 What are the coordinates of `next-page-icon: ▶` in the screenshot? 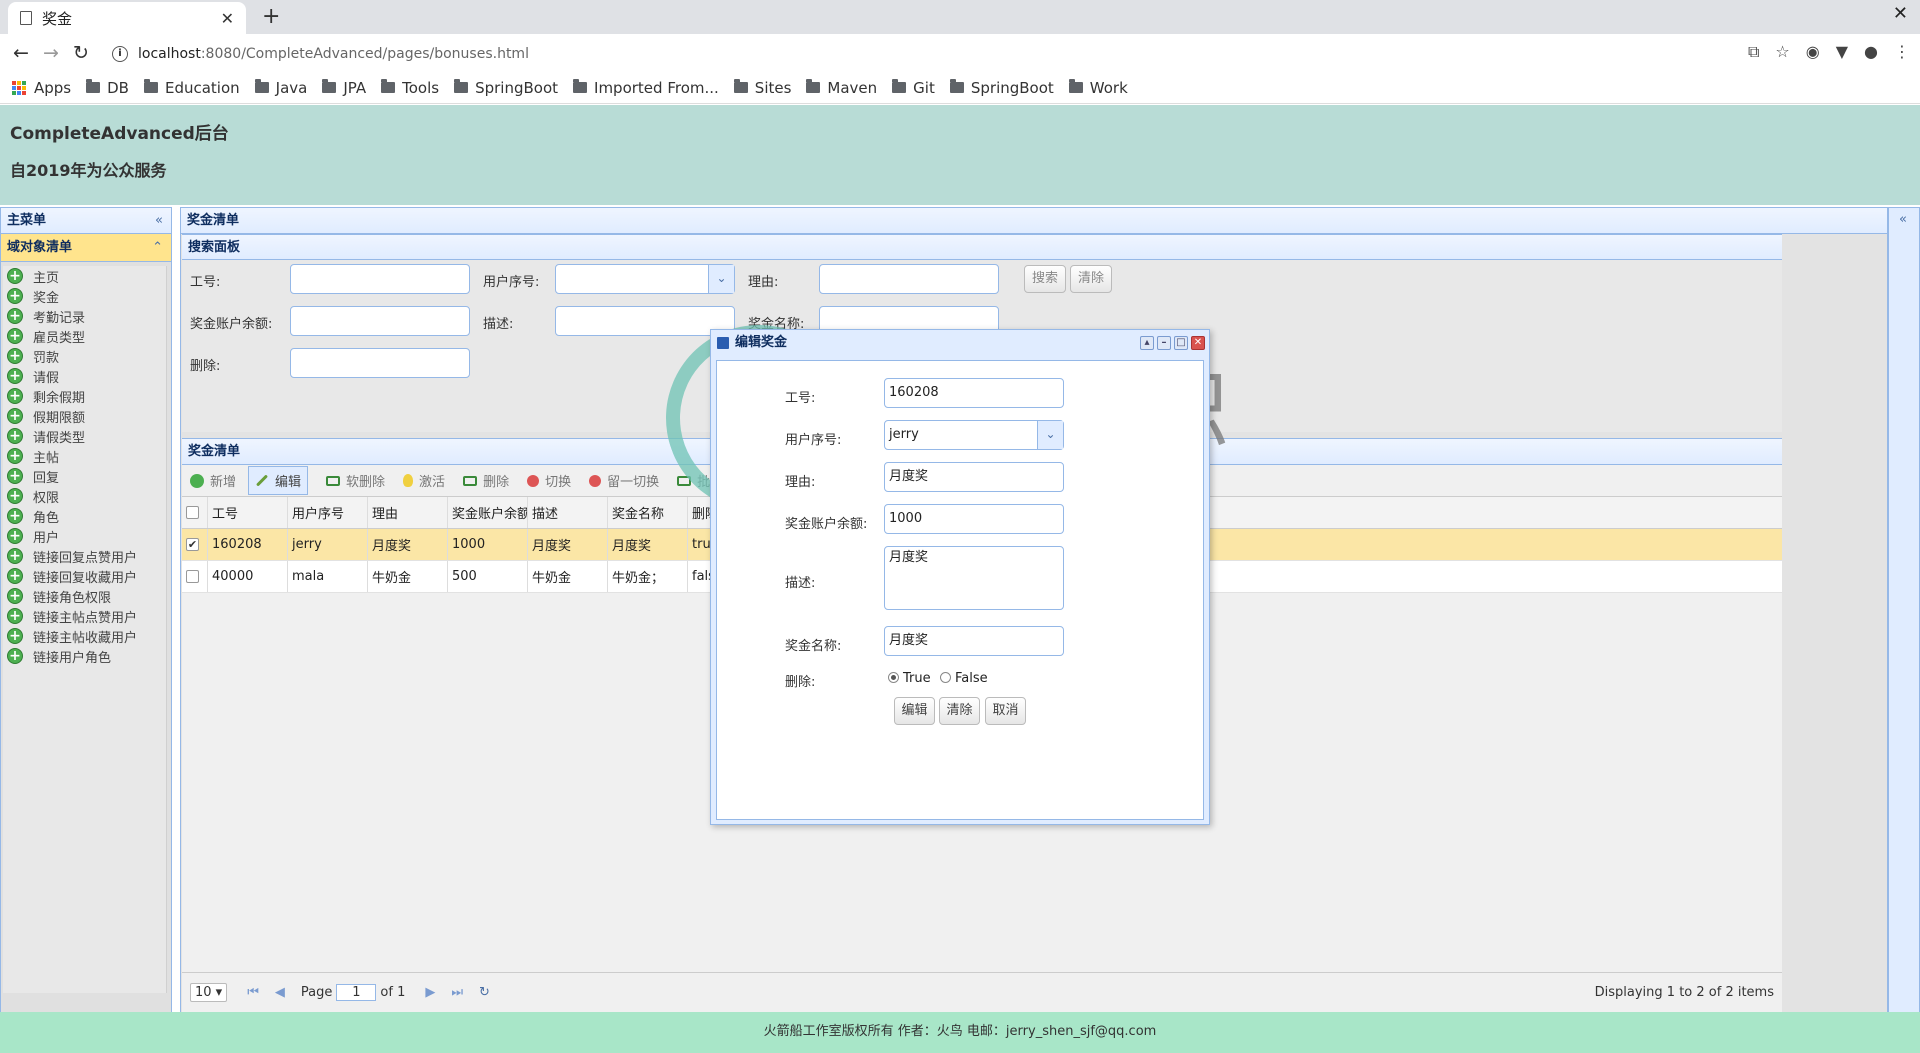 It's located at (430, 992).